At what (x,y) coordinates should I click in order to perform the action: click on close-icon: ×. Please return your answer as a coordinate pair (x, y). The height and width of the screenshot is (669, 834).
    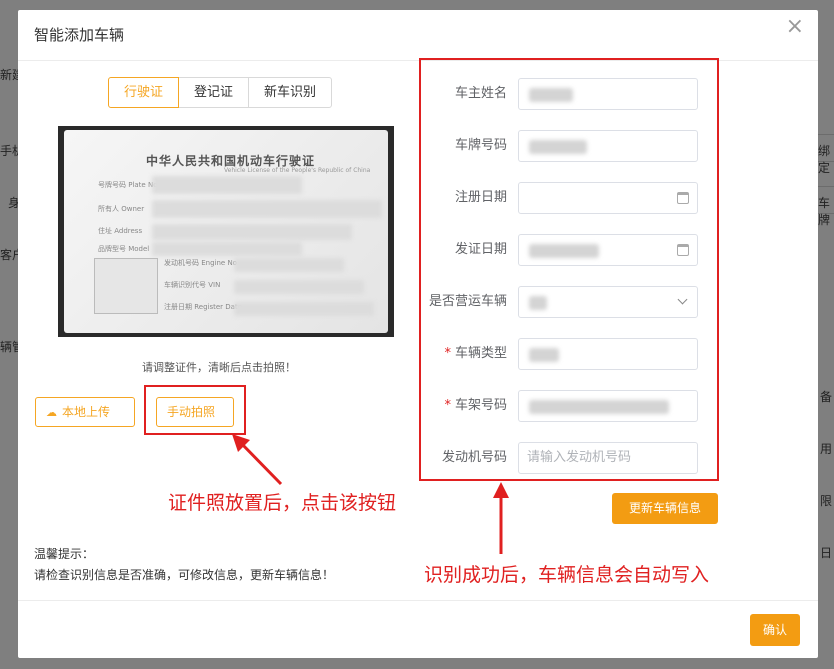
    Looking at the image, I should click on (795, 27).